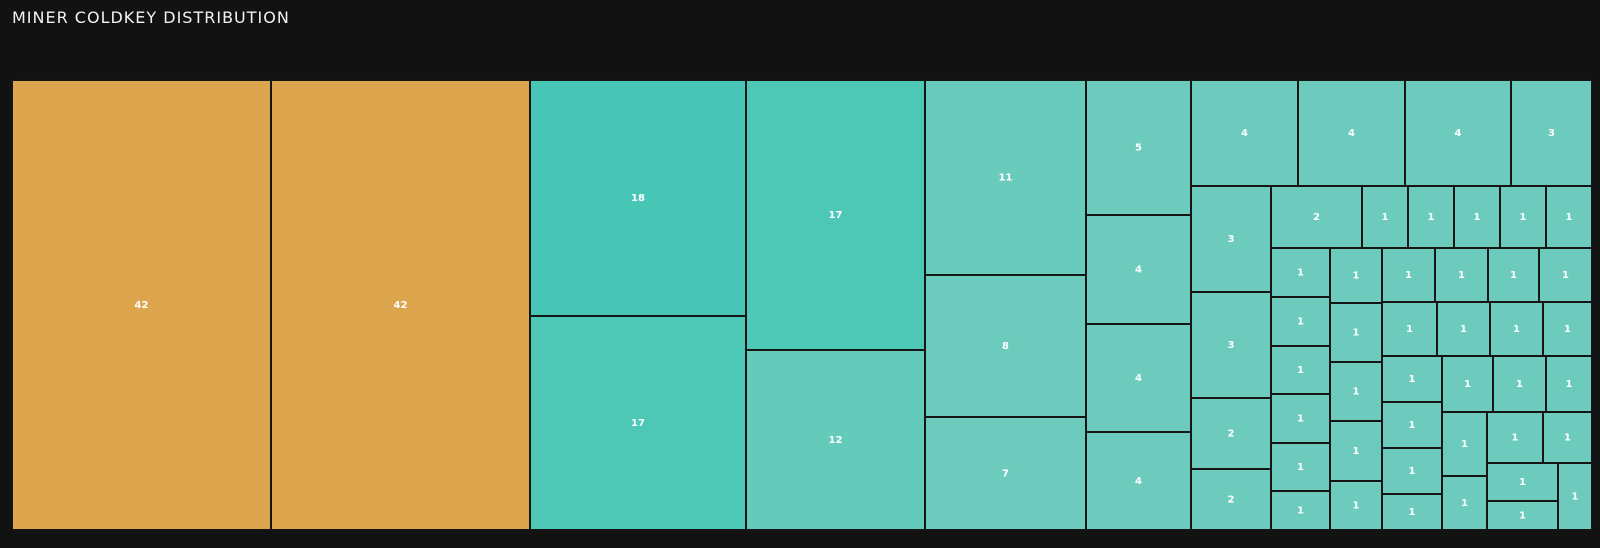 The width and height of the screenshot is (1600, 548). I want to click on treemap-tile: 5, so click(1138, 147).